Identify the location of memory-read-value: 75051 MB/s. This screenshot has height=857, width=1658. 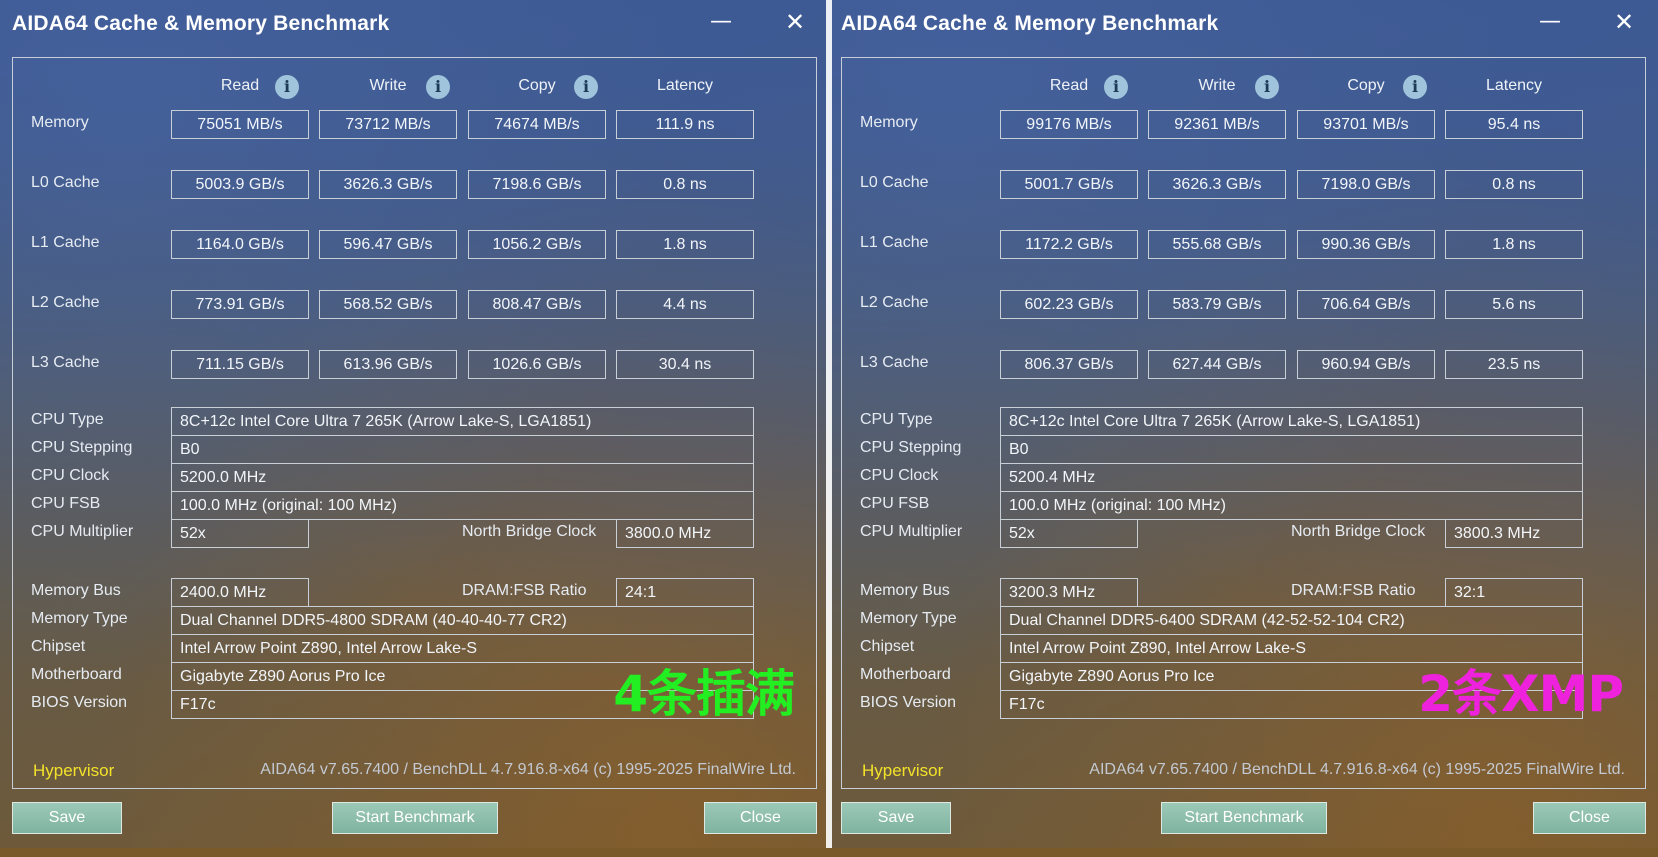
(240, 124).